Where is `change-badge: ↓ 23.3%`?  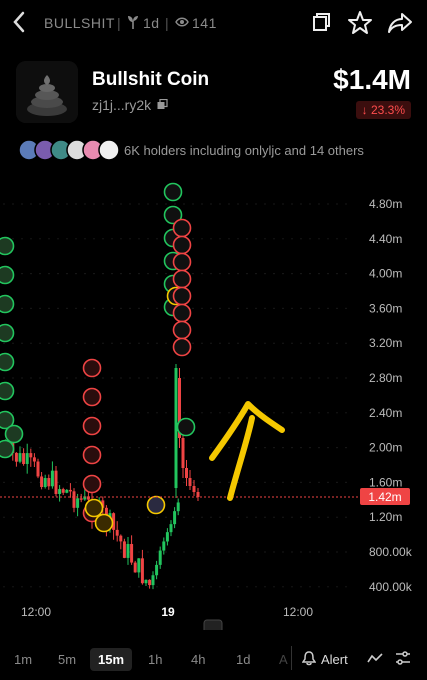 change-badge: ↓ 23.3% is located at coordinates (383, 110).